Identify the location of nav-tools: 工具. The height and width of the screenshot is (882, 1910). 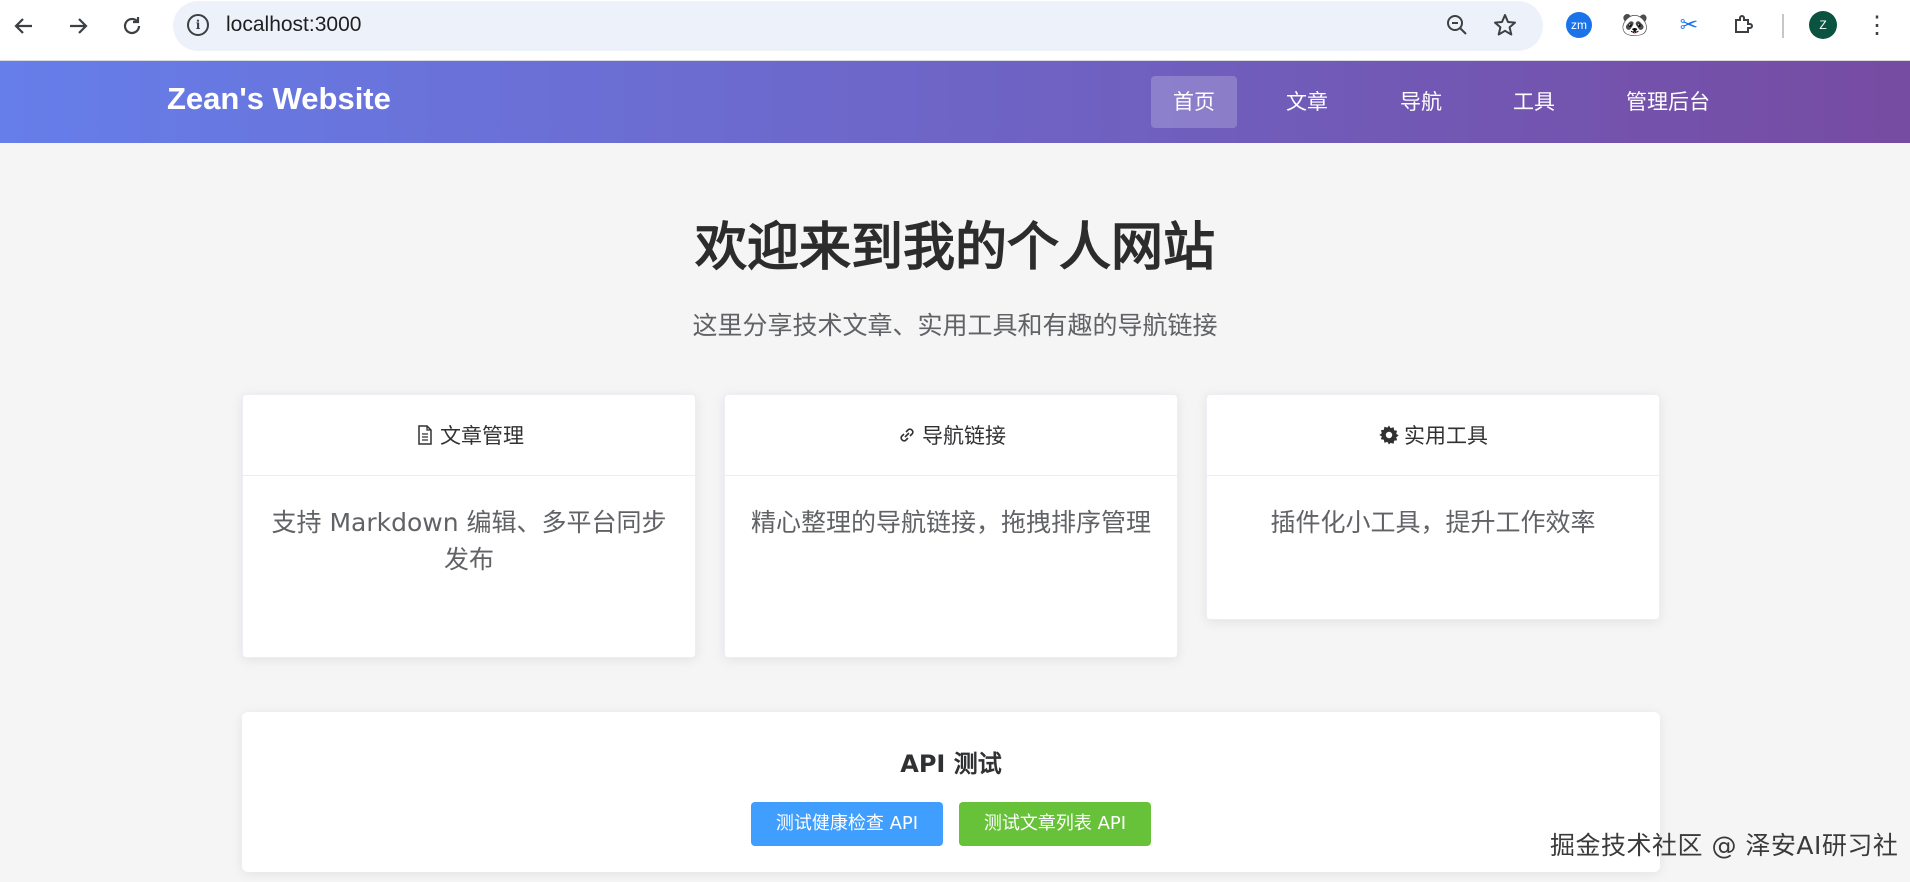
(1534, 102).